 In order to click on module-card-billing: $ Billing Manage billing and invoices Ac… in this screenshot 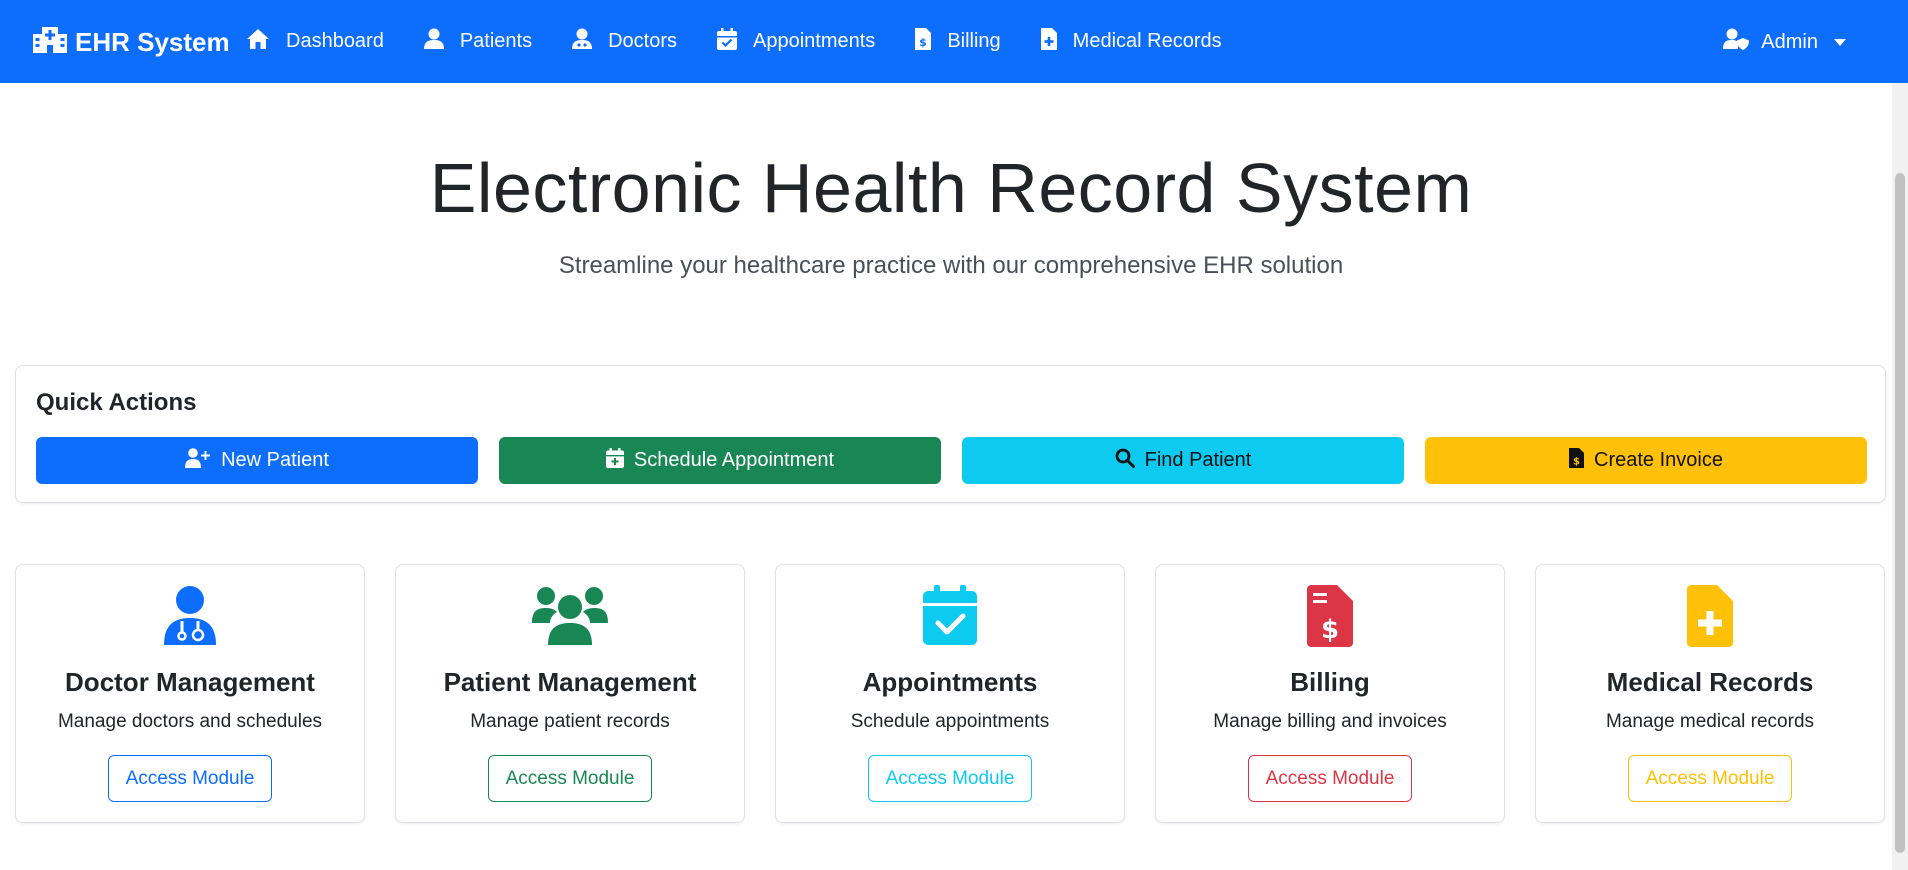, I will do `click(1330, 693)`.